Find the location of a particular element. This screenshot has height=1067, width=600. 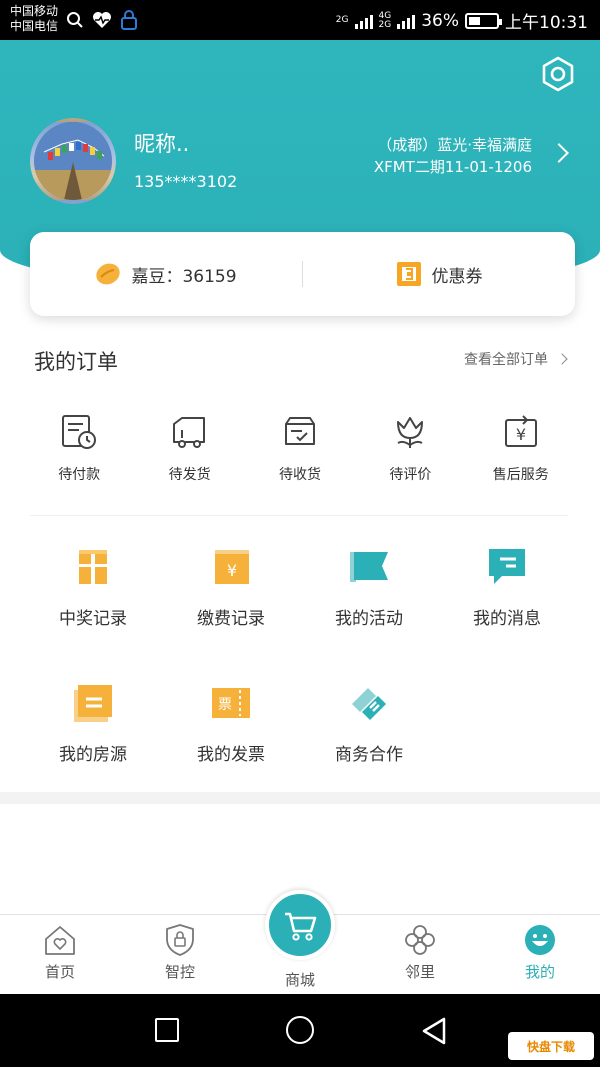

phone-number: 135****3102 is located at coordinates (186, 181).